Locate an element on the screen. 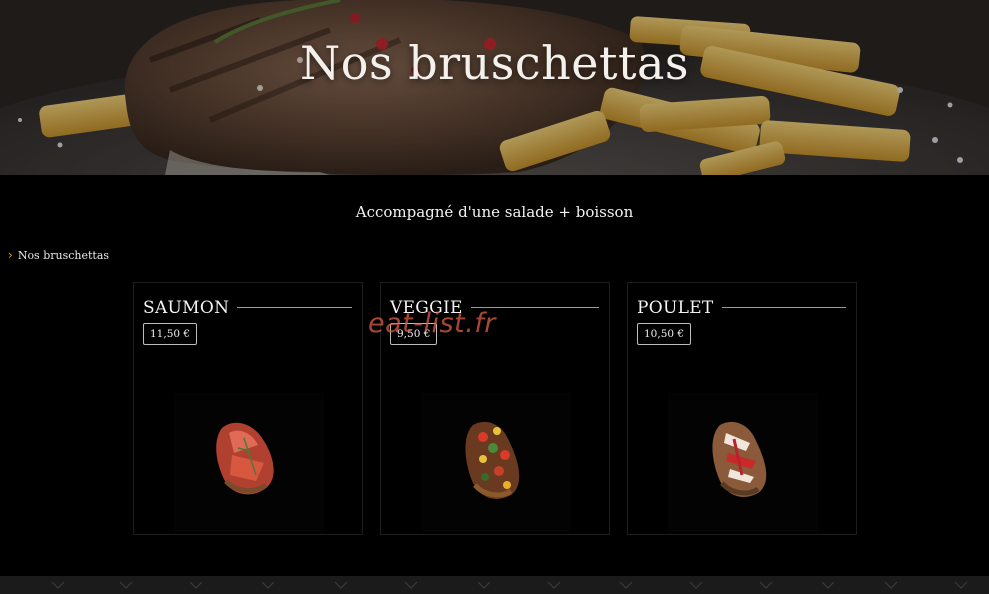 This screenshot has height=594, width=989. footer-pattern-strip is located at coordinates (494, 585).